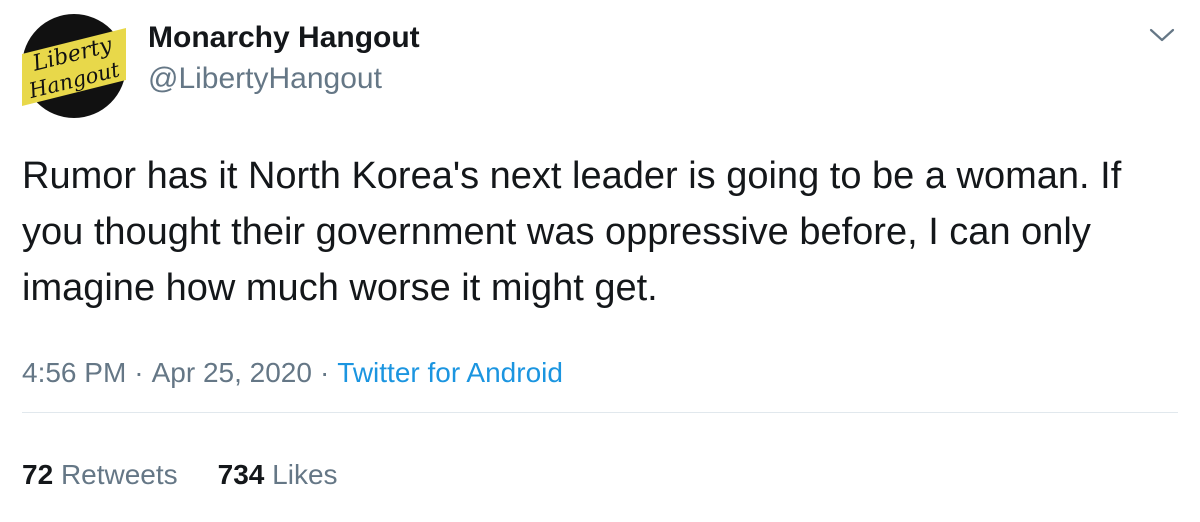 This screenshot has height=522, width=1200. I want to click on retweets-label: Retweets, so click(119, 474).